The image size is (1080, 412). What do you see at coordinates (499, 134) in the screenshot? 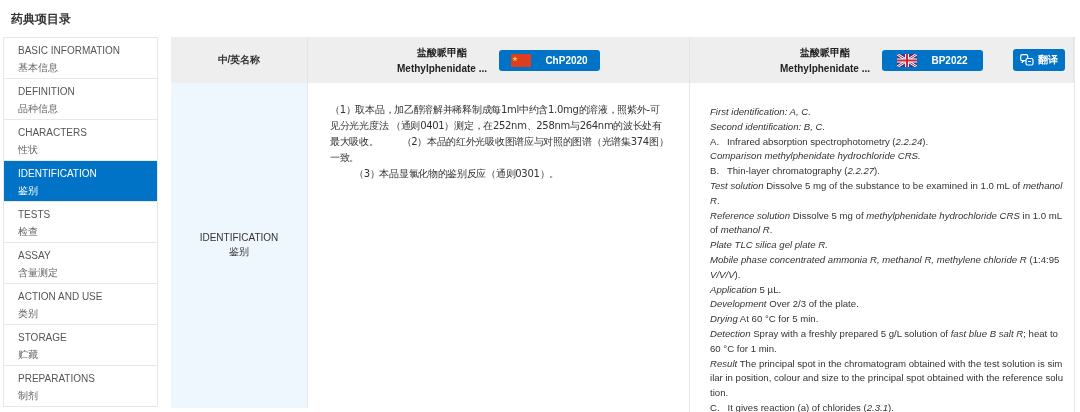
I see `chp-text: （1）取本品，加乙醇溶解并稀释制成每1ml中约含1.0mg的溶液，照紫外-可见分光光度法 （通则0401）测定，在252nm、258nm与264nm的波长处有最大吸收。 （2）本品的红外光吸收图谱应与对照的图谱（光谱集374图）一致。` at bounding box center [499, 134].